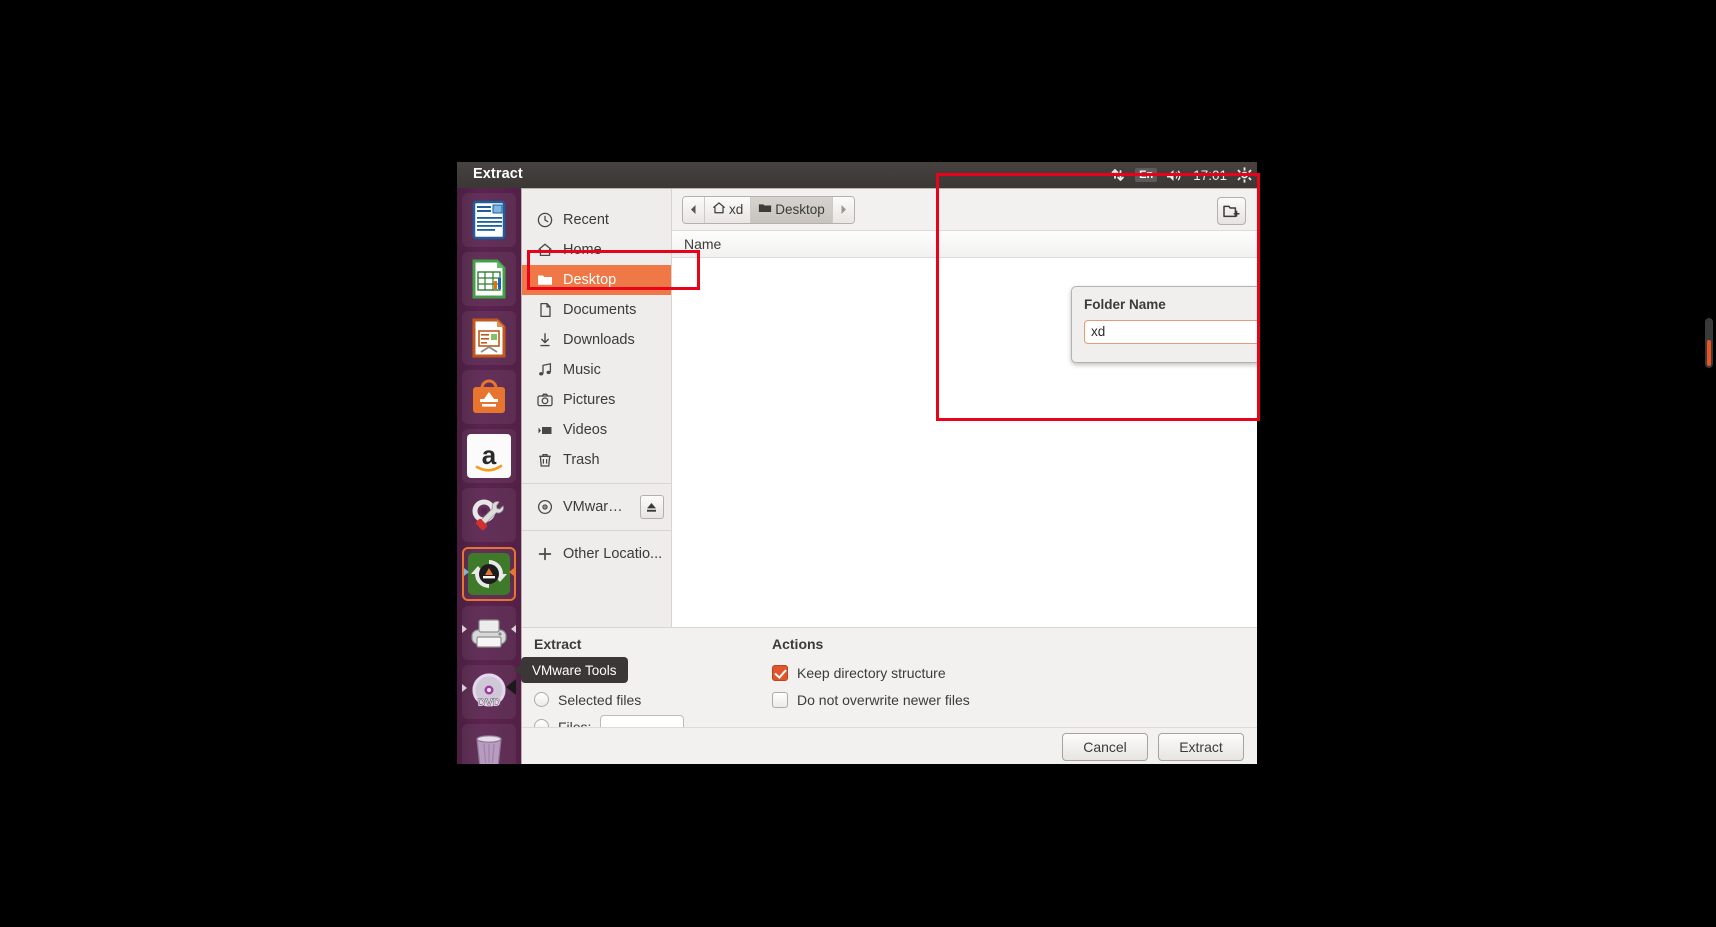 Image resolution: width=1716 pixels, height=927 pixels. What do you see at coordinates (1118, 175) in the screenshot?
I see `network-updown-icon` at bounding box center [1118, 175].